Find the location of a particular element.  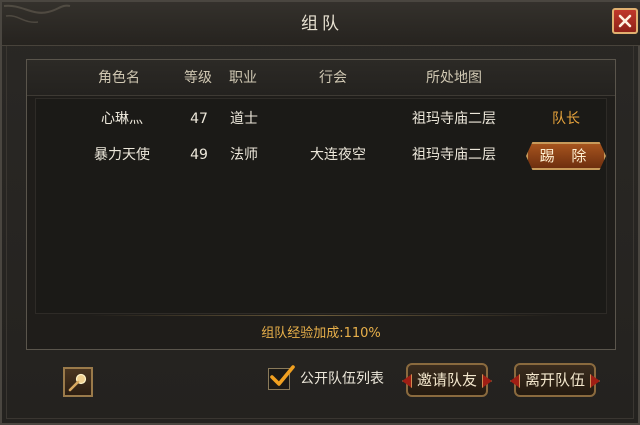

member-guild: 大连夜空 is located at coordinates (338, 155).